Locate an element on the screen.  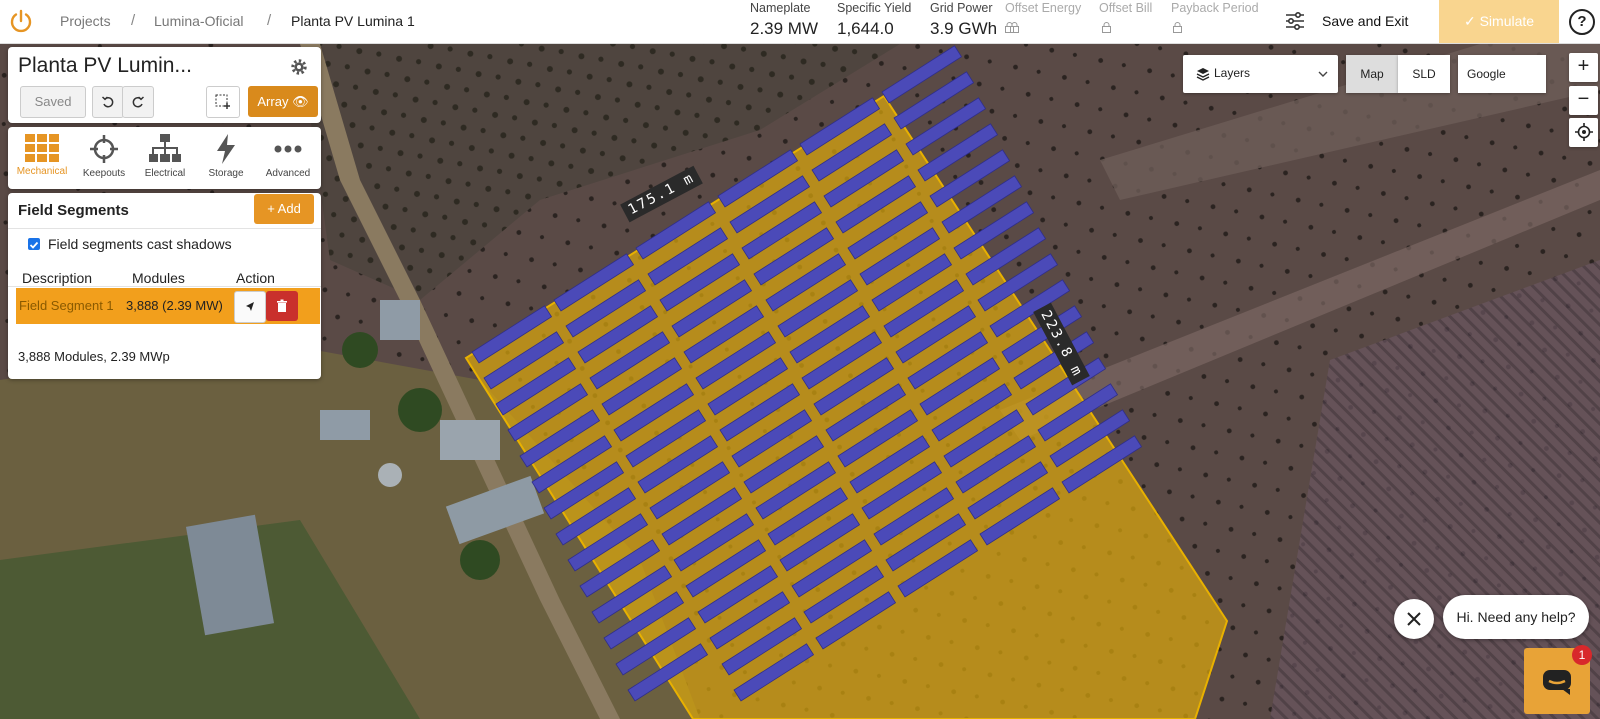
undo-button is located at coordinates (108, 102).